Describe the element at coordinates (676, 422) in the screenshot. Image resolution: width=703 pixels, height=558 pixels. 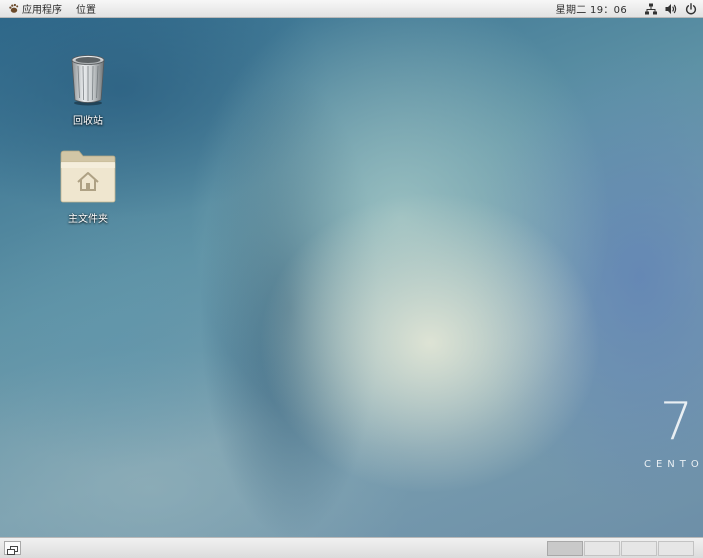
I see `centos-version-number: 7` at that location.